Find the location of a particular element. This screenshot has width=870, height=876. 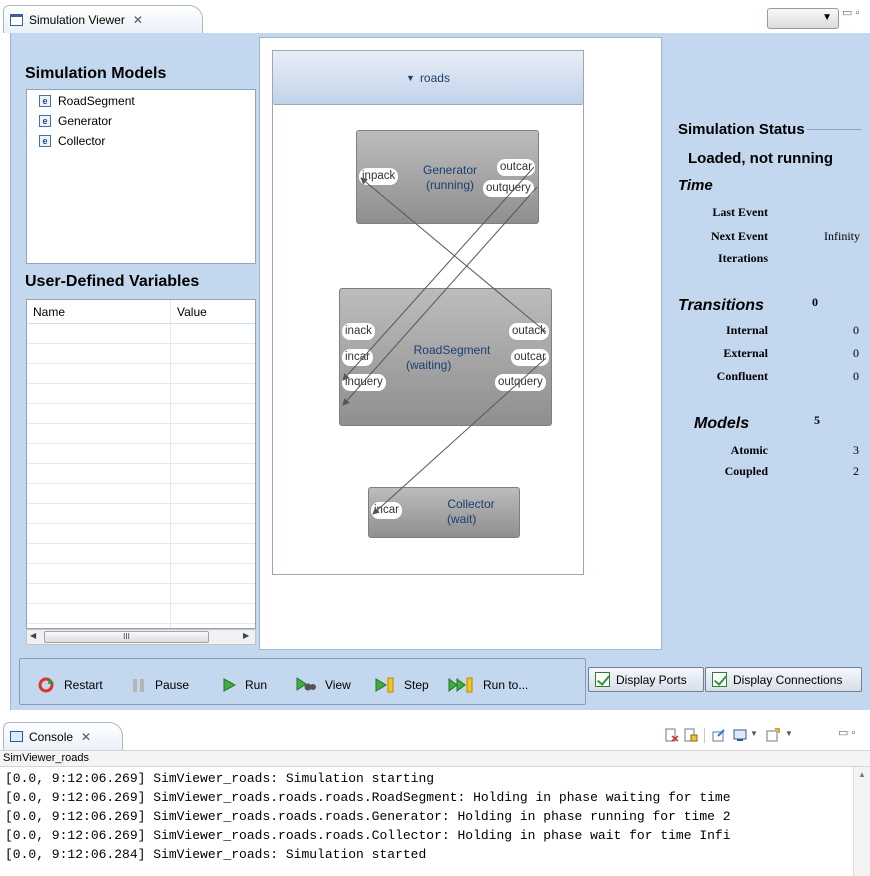

restart-icon is located at coordinates (46, 685).